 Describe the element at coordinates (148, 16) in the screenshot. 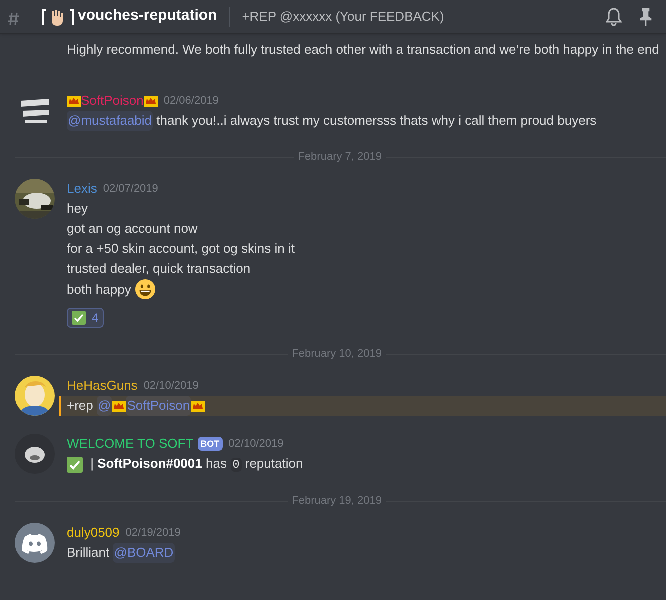

I see `channel-name: vouches-reputation` at that location.